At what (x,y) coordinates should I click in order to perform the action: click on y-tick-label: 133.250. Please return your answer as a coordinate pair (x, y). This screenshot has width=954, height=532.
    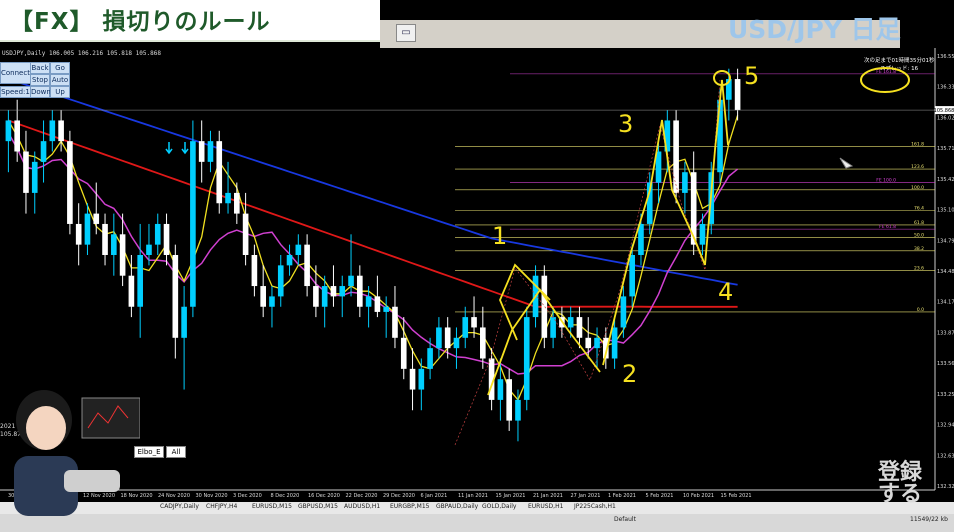
    Looking at the image, I should click on (945, 395).